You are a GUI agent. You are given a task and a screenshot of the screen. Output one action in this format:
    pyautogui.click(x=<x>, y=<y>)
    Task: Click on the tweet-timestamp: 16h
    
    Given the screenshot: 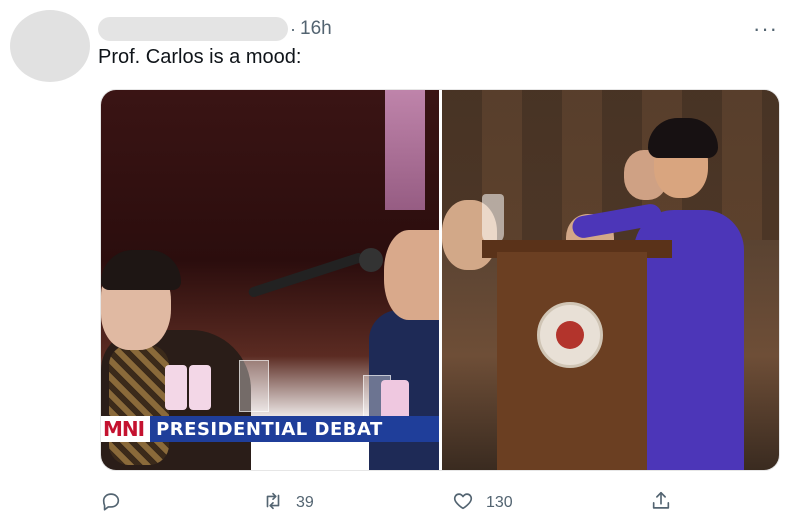 What is the action you would take?
    pyautogui.click(x=316, y=29)
    